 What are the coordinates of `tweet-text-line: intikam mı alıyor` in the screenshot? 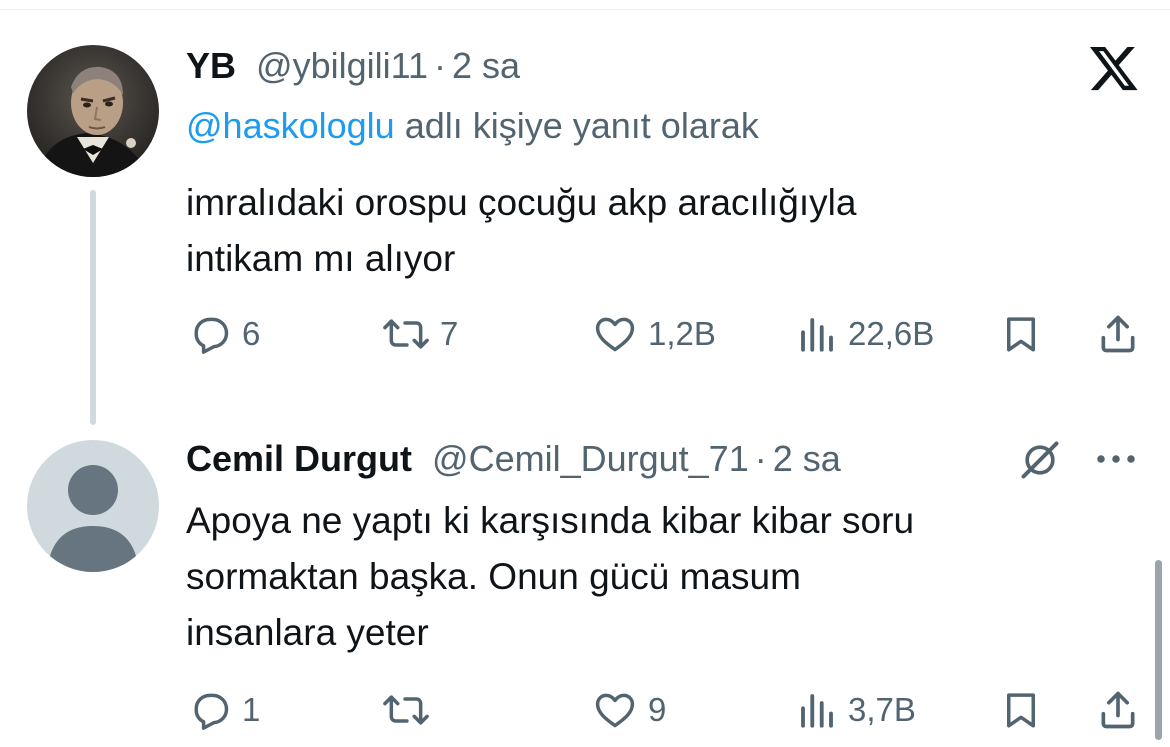 It's located at (321, 258).